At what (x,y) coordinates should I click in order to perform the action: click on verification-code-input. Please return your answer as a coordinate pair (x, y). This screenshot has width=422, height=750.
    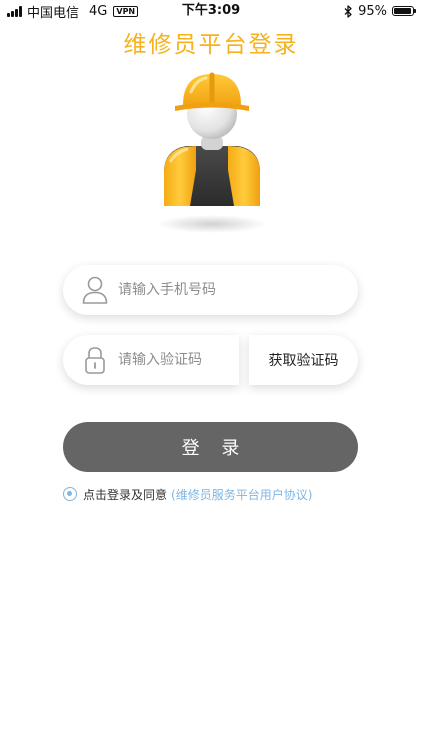
    Looking at the image, I should click on (173, 360).